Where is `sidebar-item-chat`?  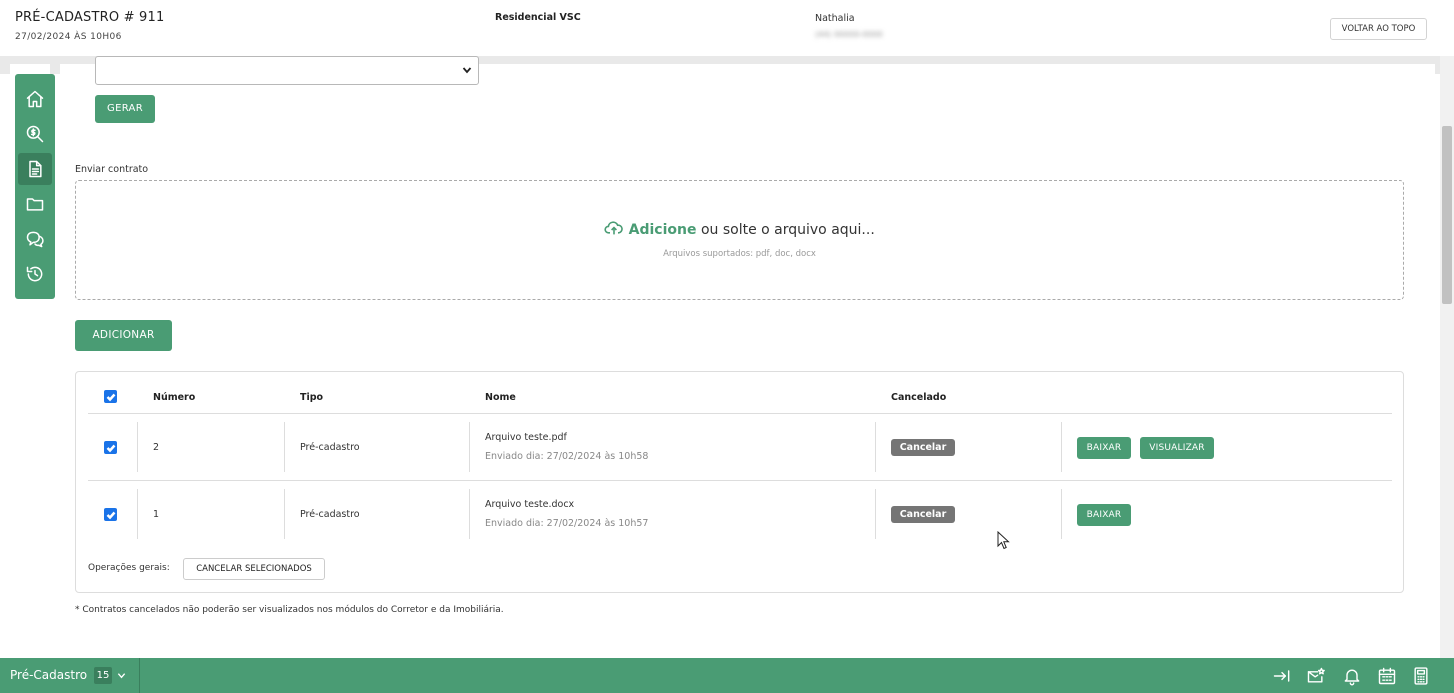 sidebar-item-chat is located at coordinates (35, 239).